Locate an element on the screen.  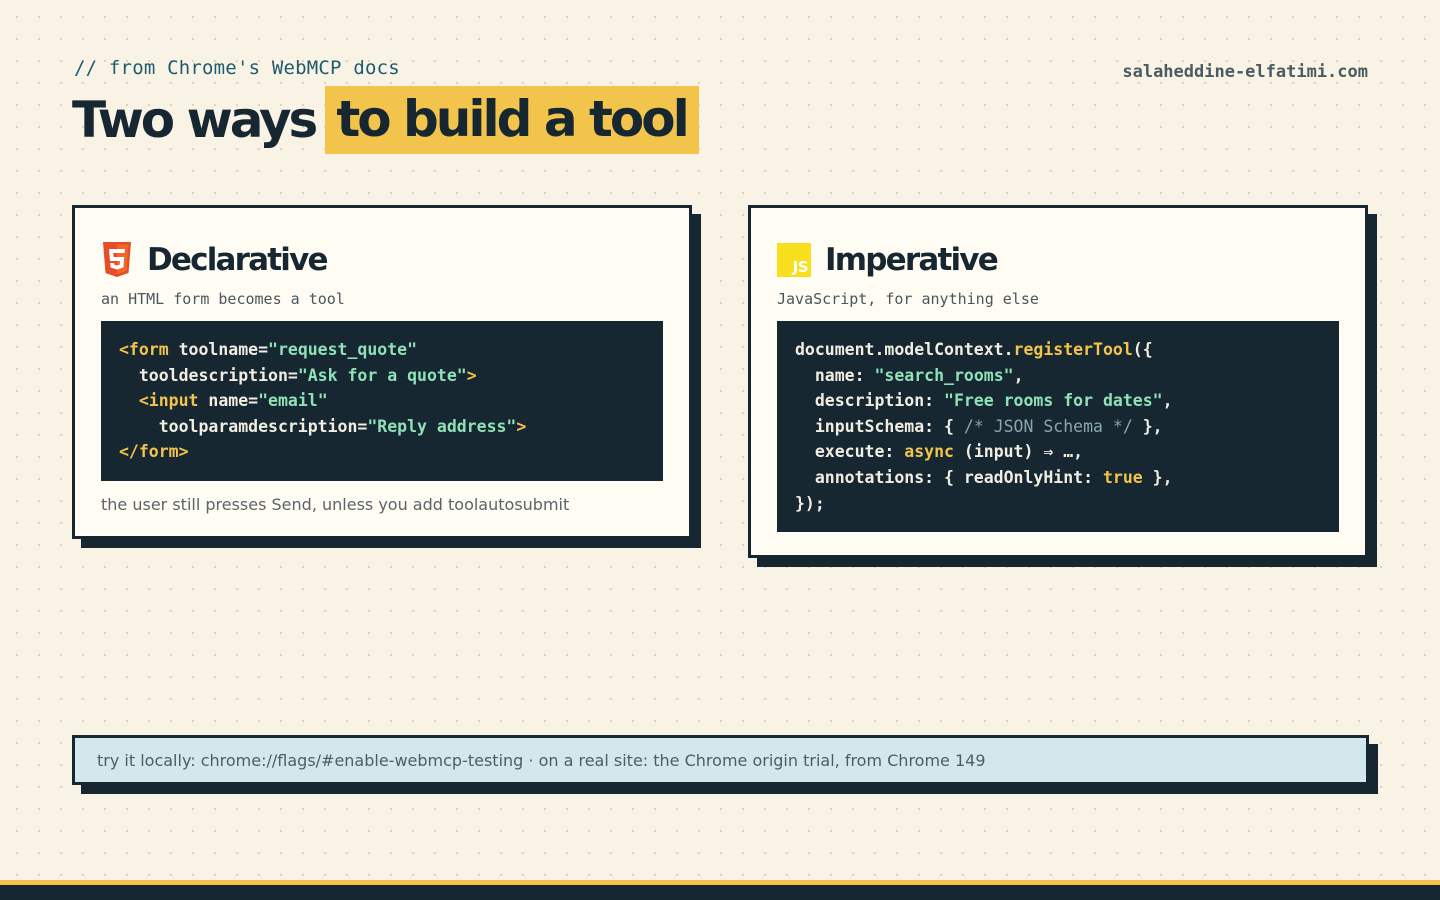
javascript-icon: JS is located at coordinates (794, 260).